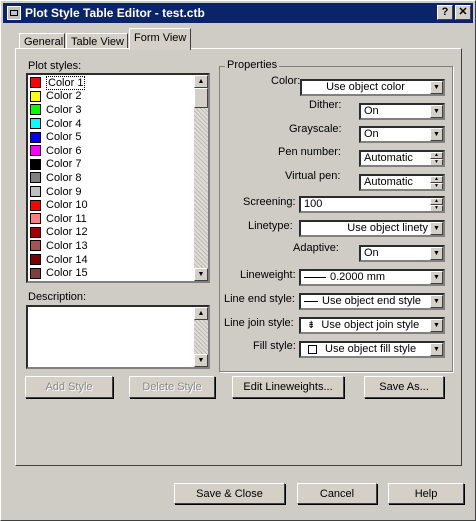  I want to click on save-close-button: Save & Close, so click(229, 493).